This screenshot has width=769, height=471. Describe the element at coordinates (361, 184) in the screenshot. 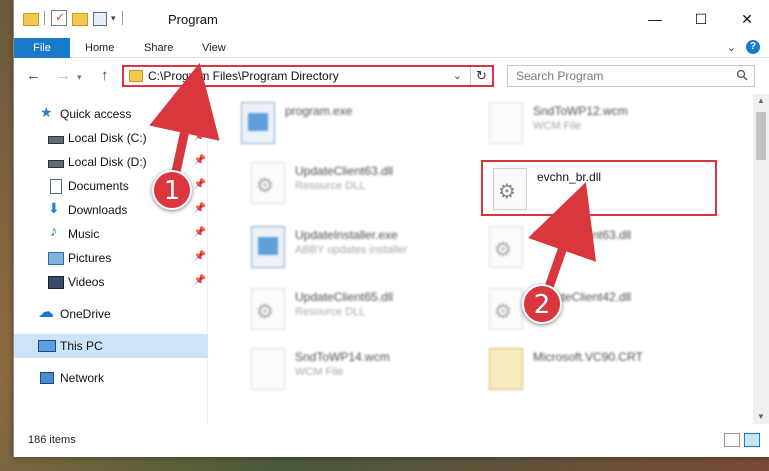

I see `file-item: UpdateClient63.dll Resource DLL` at that location.